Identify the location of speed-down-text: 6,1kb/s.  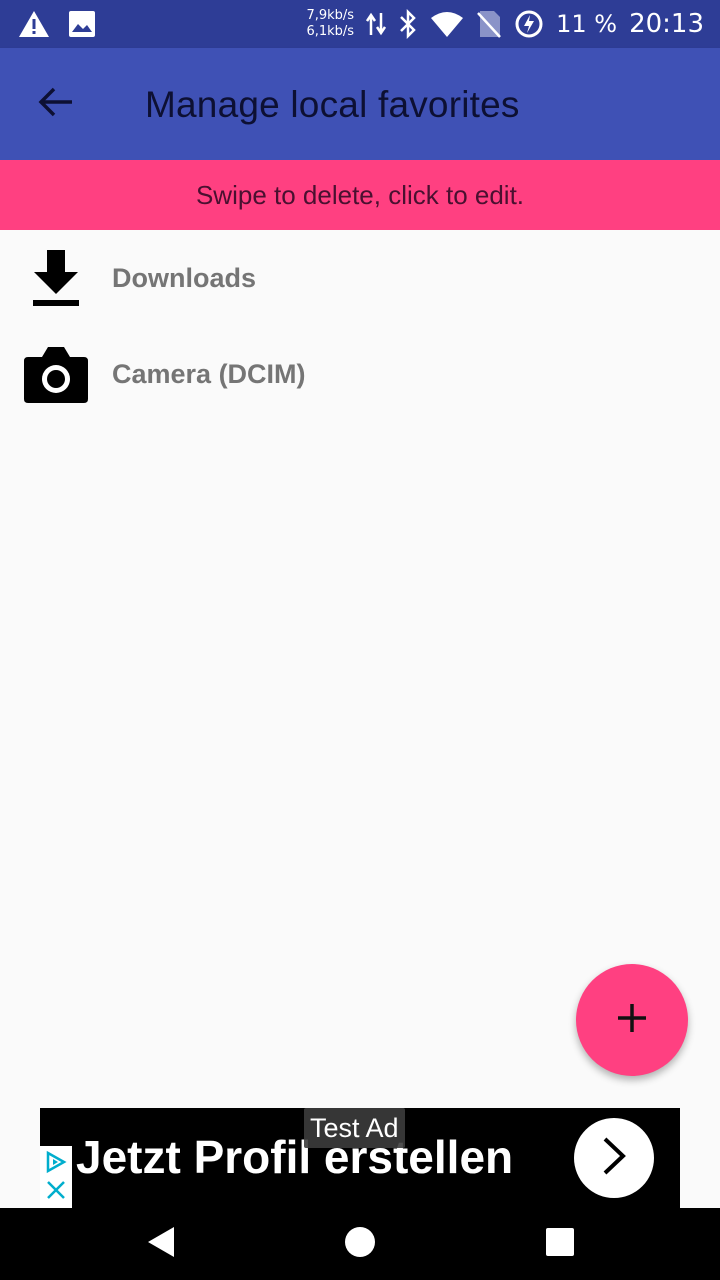
(330, 31).